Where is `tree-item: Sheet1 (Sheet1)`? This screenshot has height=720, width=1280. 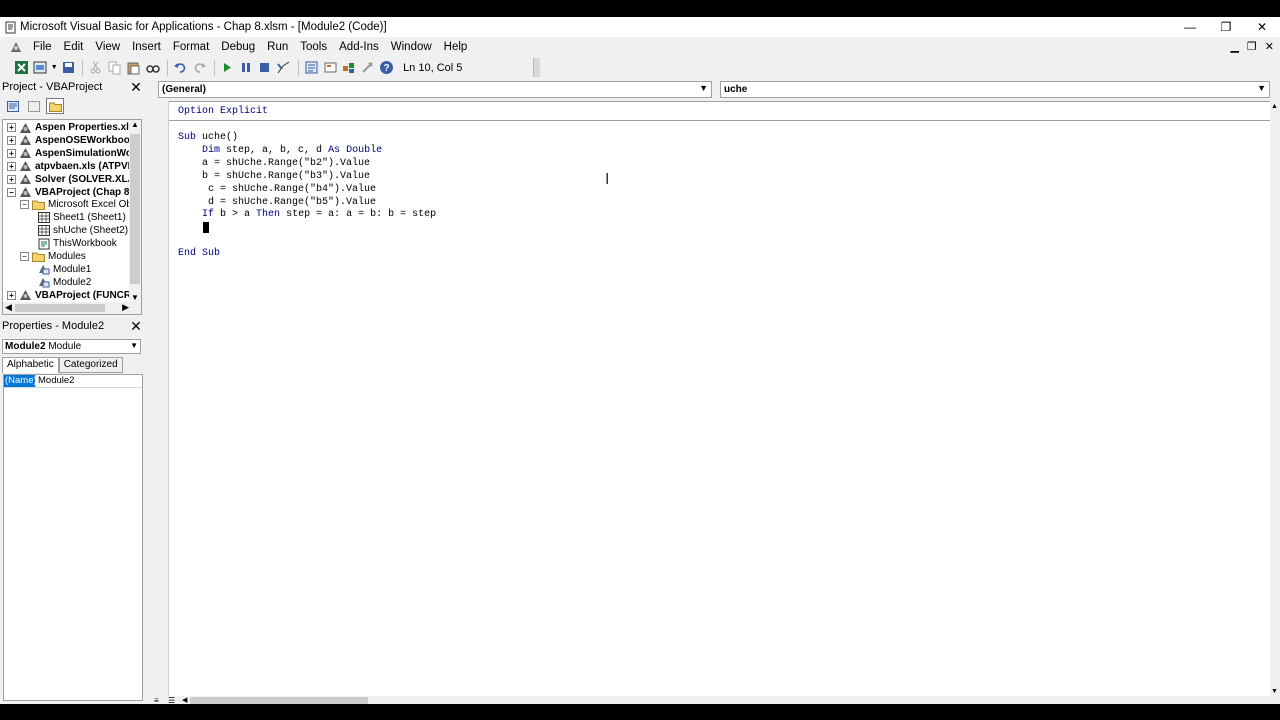 tree-item: Sheet1 (Sheet1) is located at coordinates (79, 217).